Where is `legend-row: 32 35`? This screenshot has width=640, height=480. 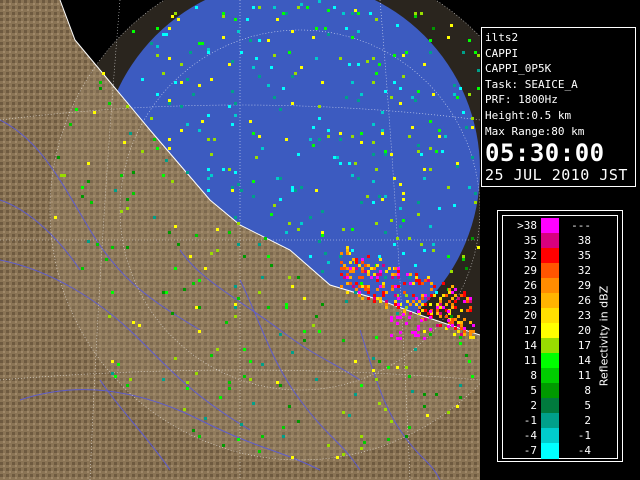
legend-row: 32 35 is located at coordinates (560, 256).